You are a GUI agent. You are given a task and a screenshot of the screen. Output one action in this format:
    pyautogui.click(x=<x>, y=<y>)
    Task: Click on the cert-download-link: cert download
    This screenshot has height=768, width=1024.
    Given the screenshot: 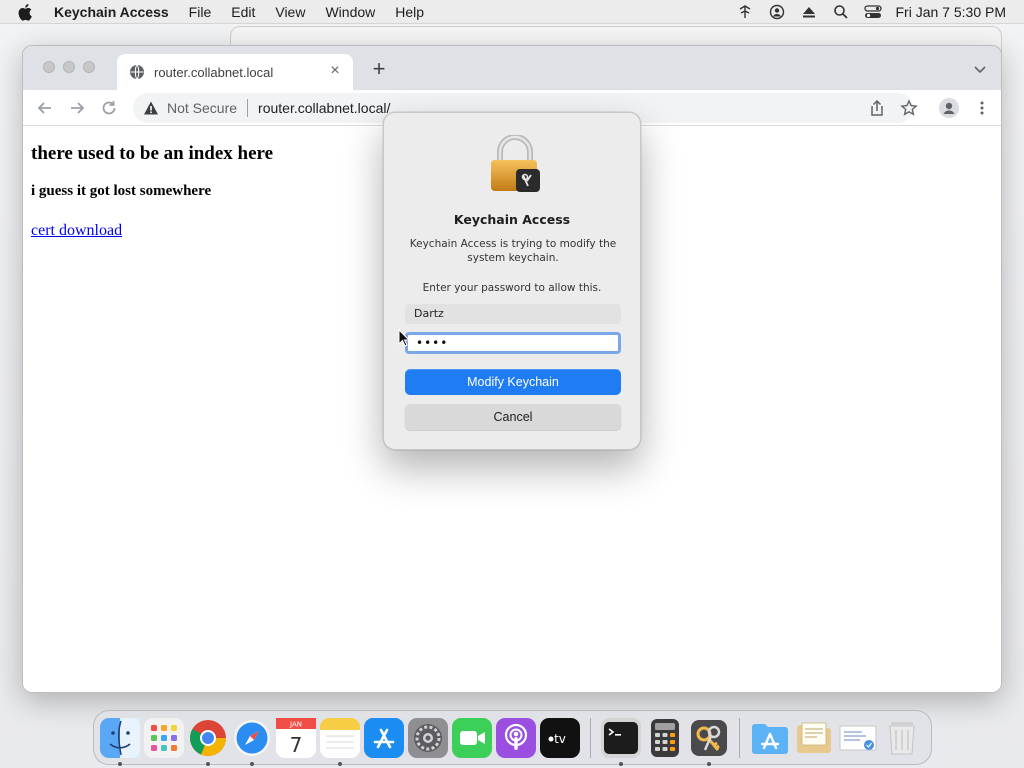 What is the action you would take?
    pyautogui.click(x=76, y=230)
    